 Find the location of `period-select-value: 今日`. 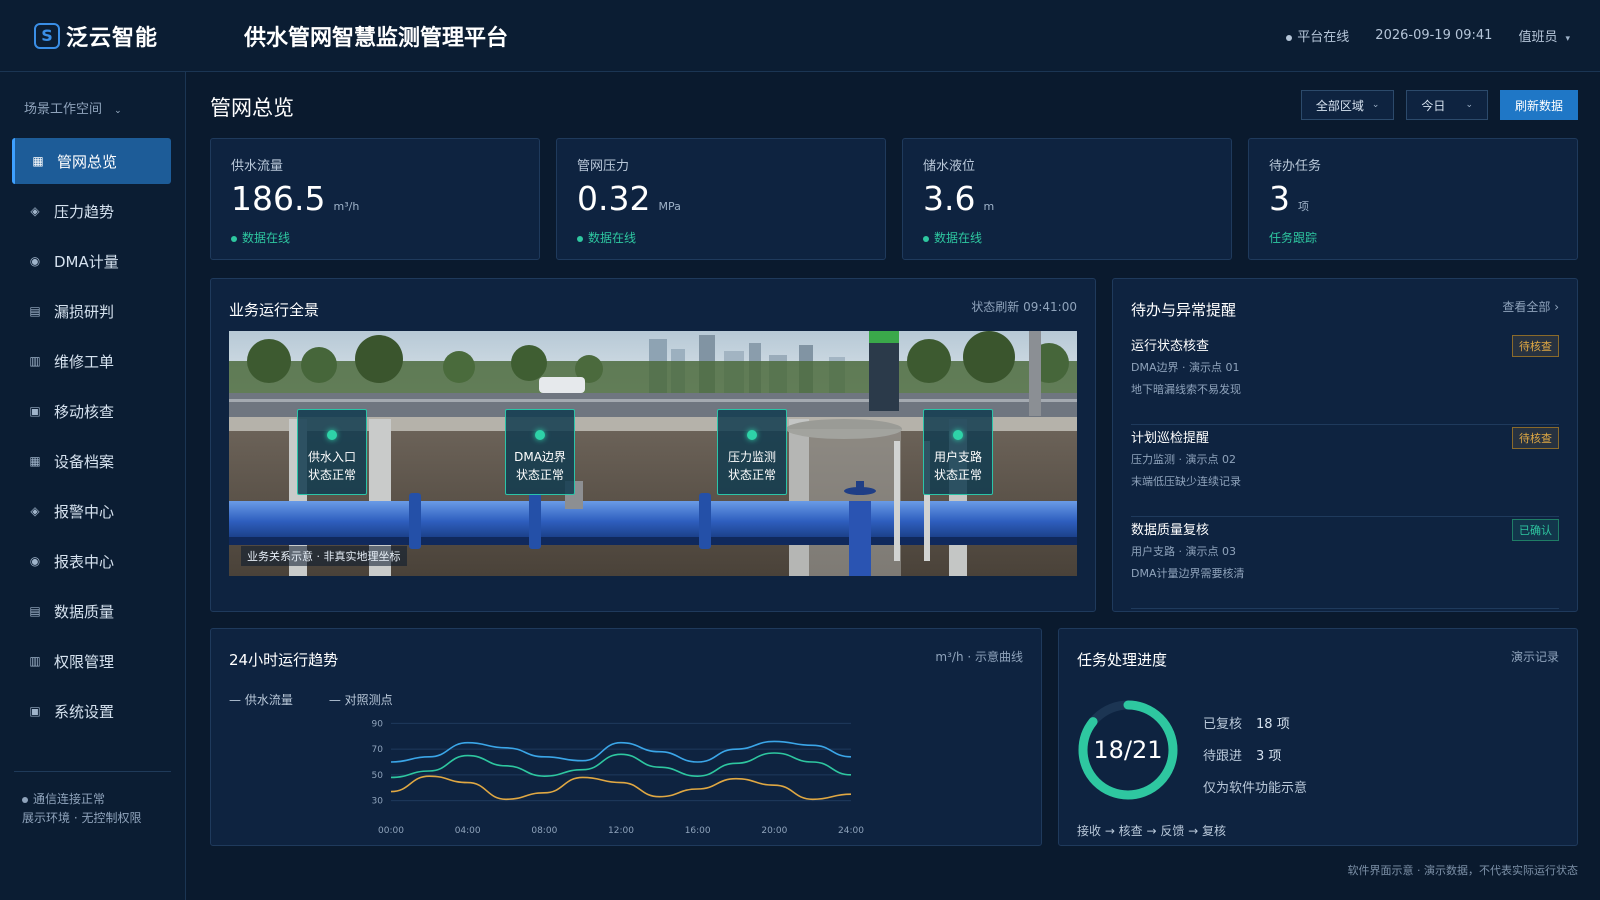

period-select-value: 今日 is located at coordinates (1433, 105).